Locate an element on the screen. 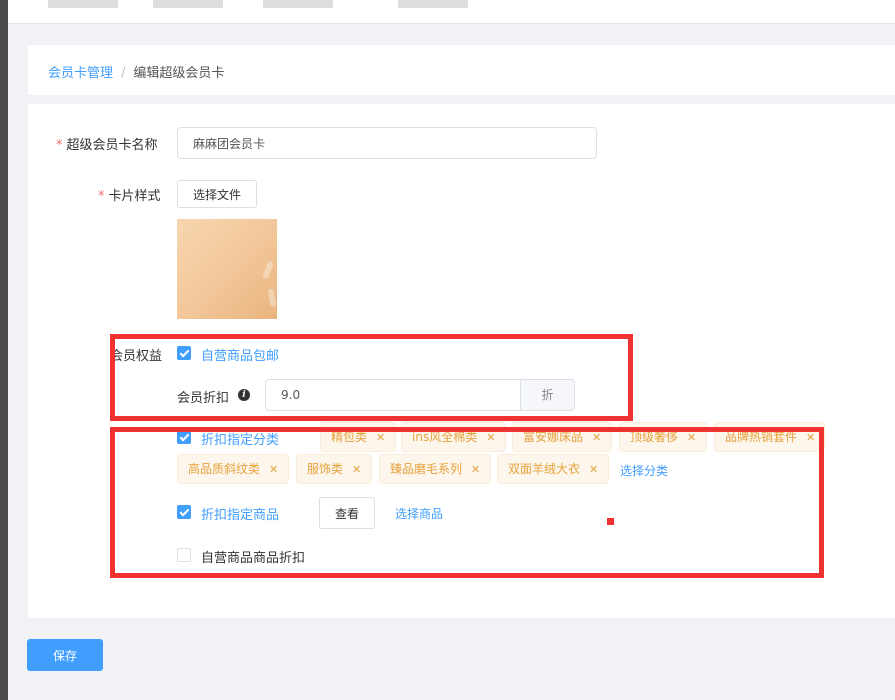  category-tag: 品牌热销套件 ✕ is located at coordinates (769, 437).